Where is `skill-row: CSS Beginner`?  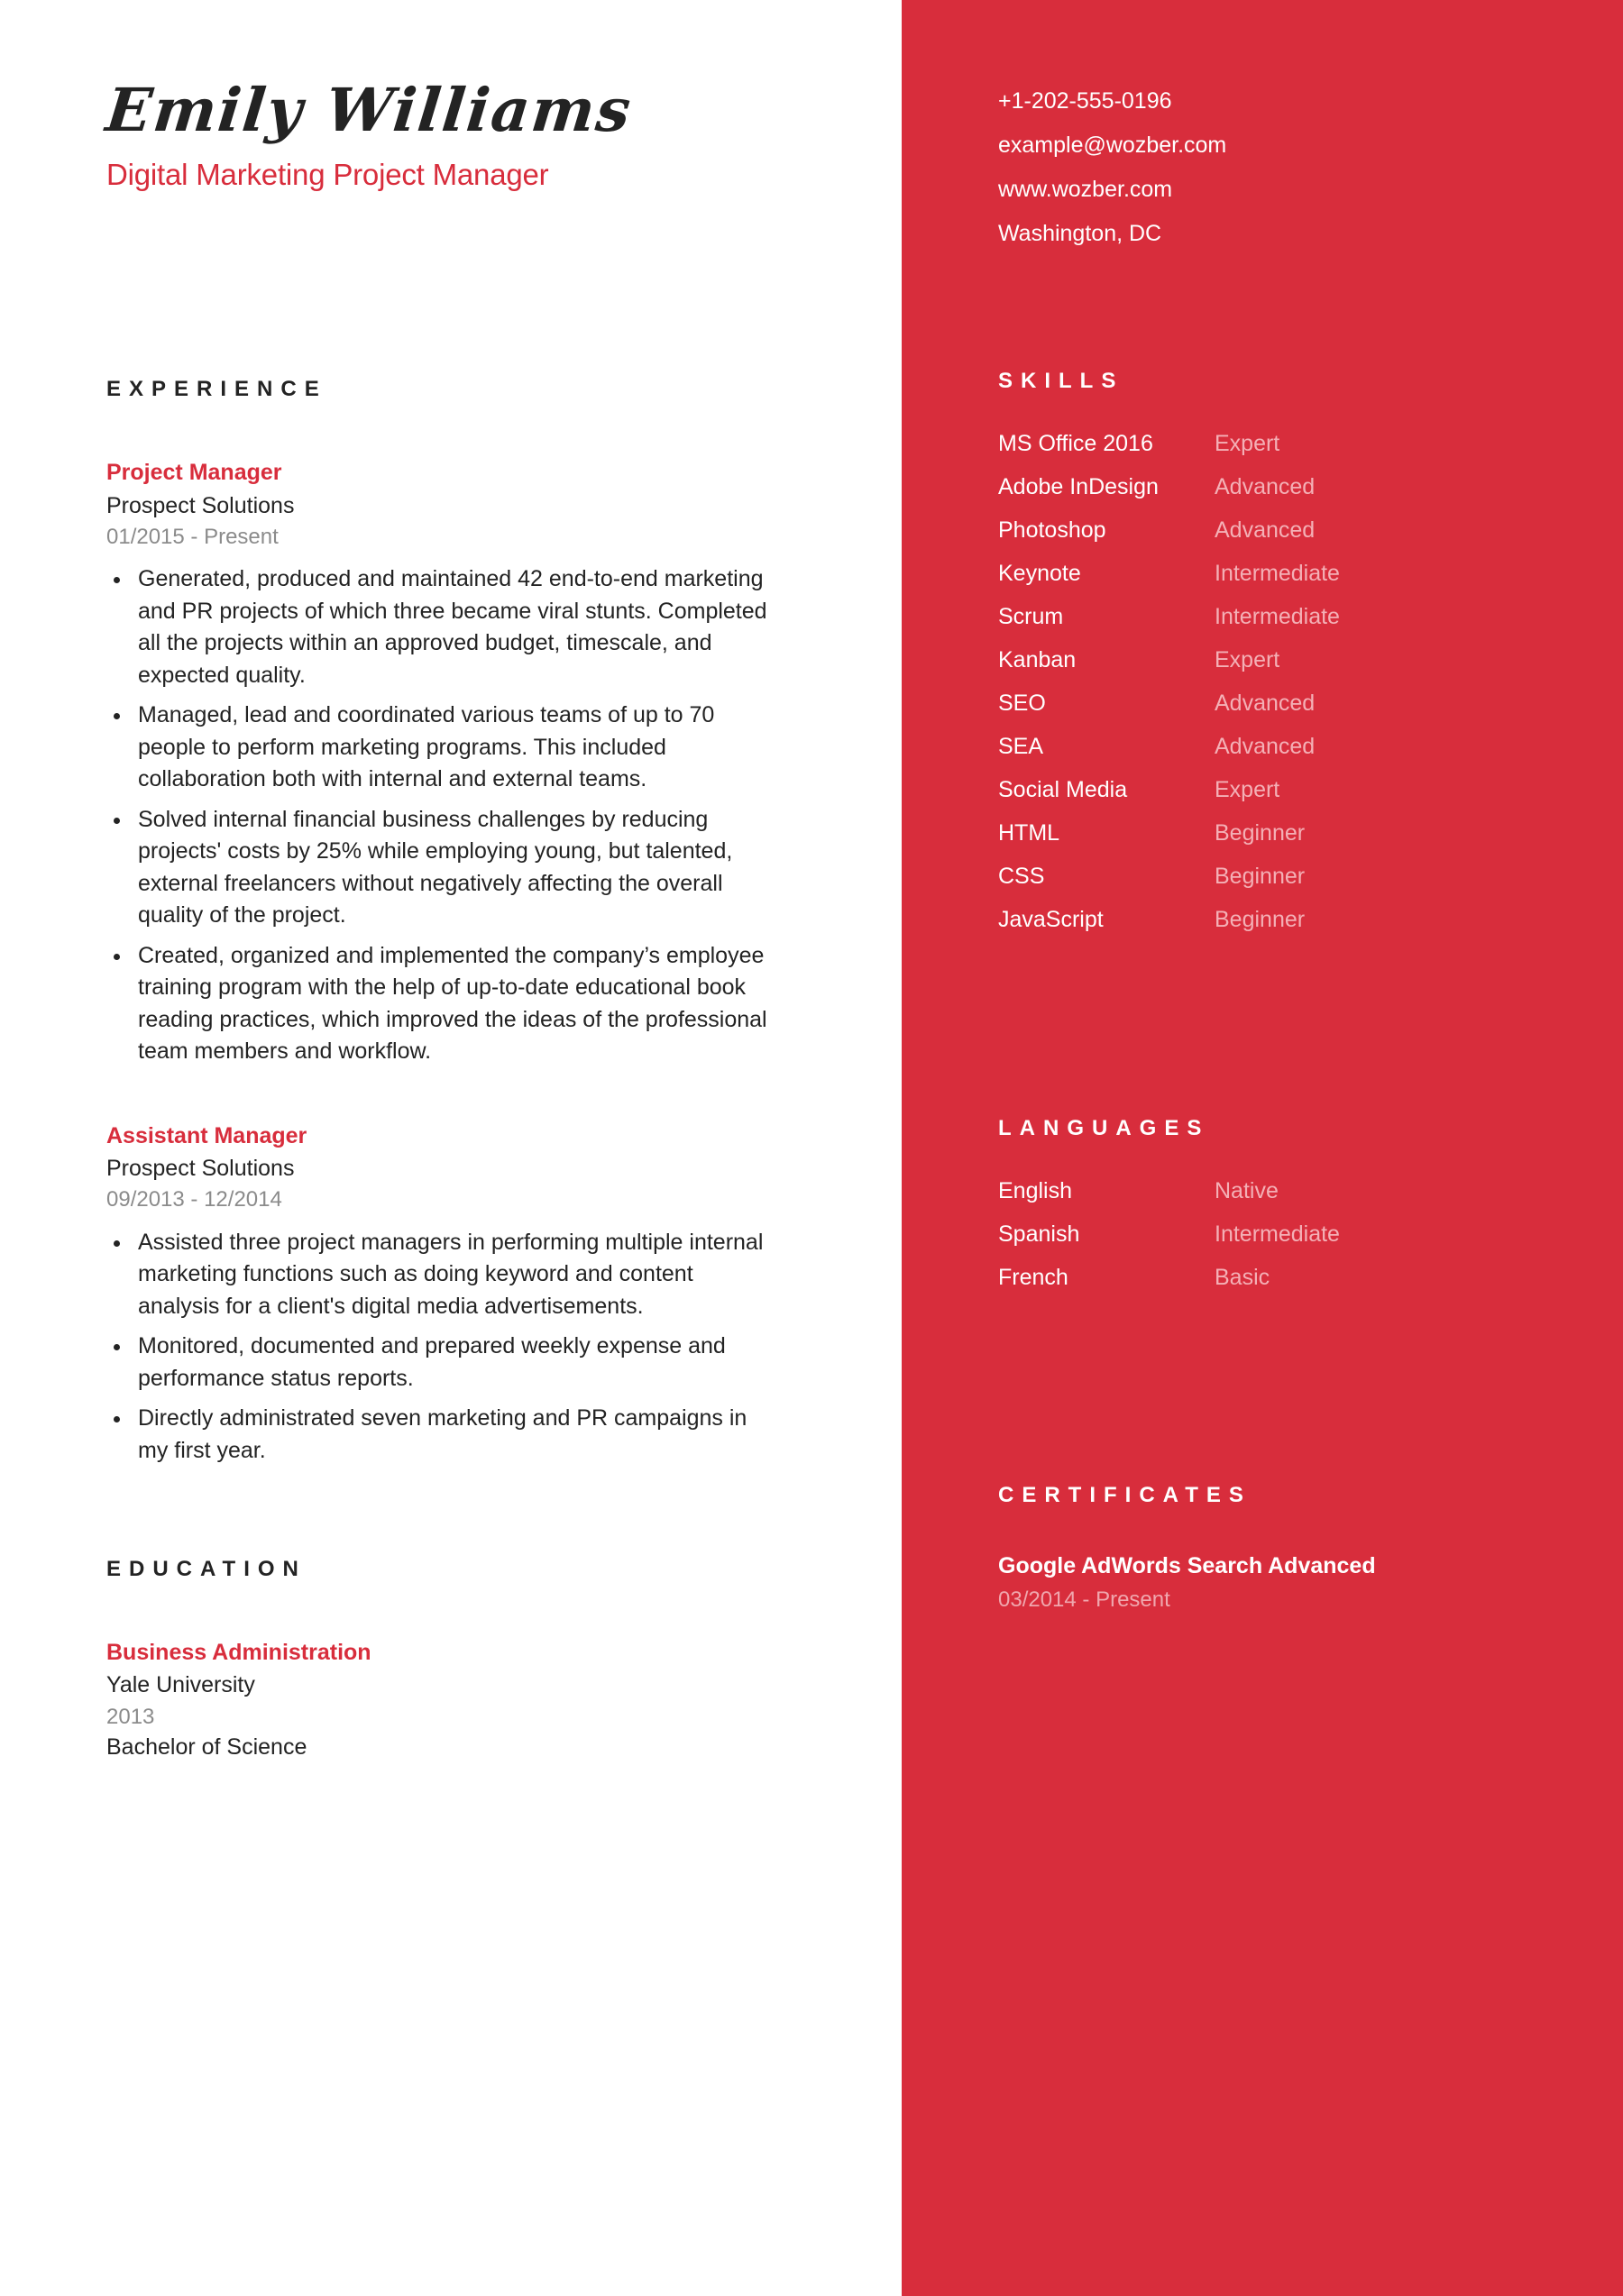
skill-row: CSS Beginner is located at coordinates (1283, 876).